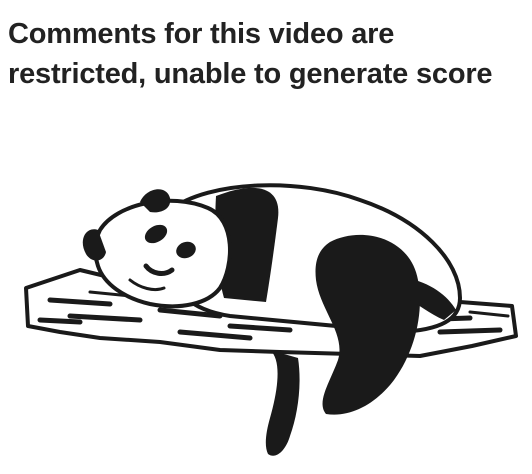 The height and width of the screenshot is (474, 532). Describe the element at coordinates (250, 74) in the screenshot. I see `message-line-2: restricted, unable to generate score` at that location.